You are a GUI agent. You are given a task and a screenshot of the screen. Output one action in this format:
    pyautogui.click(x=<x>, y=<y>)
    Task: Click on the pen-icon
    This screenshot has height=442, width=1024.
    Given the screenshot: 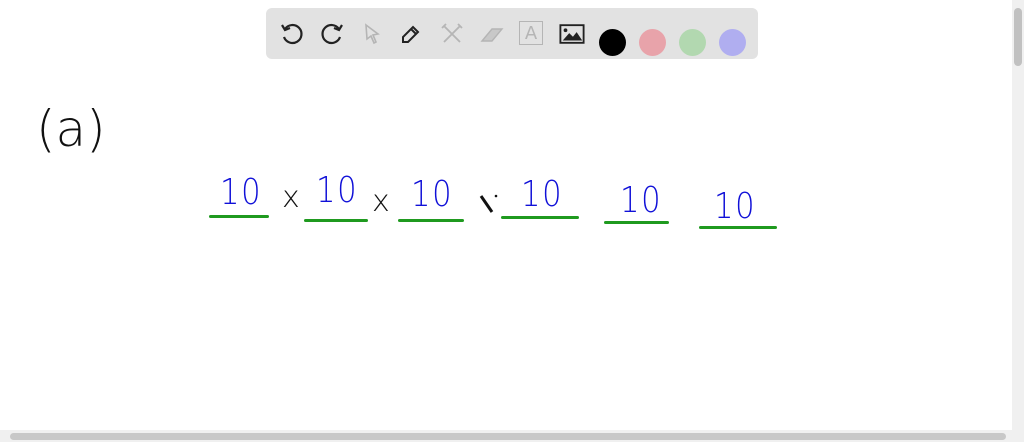 What is the action you would take?
    pyautogui.click(x=411, y=34)
    